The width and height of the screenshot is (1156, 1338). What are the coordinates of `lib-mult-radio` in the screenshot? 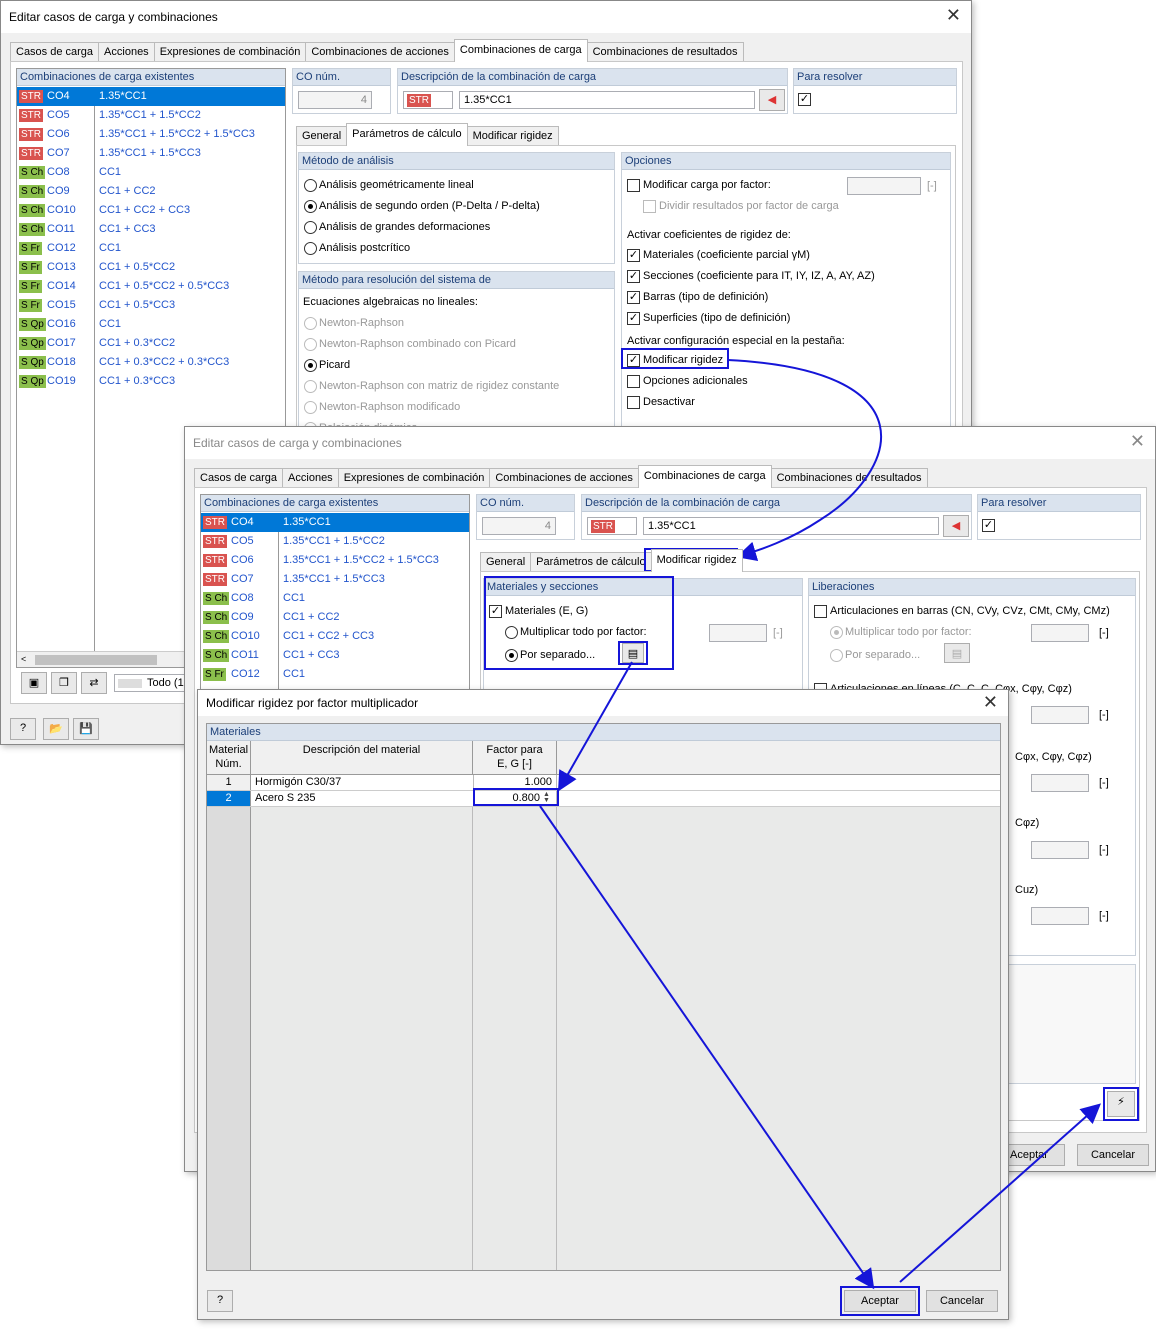 It's located at (836, 632).